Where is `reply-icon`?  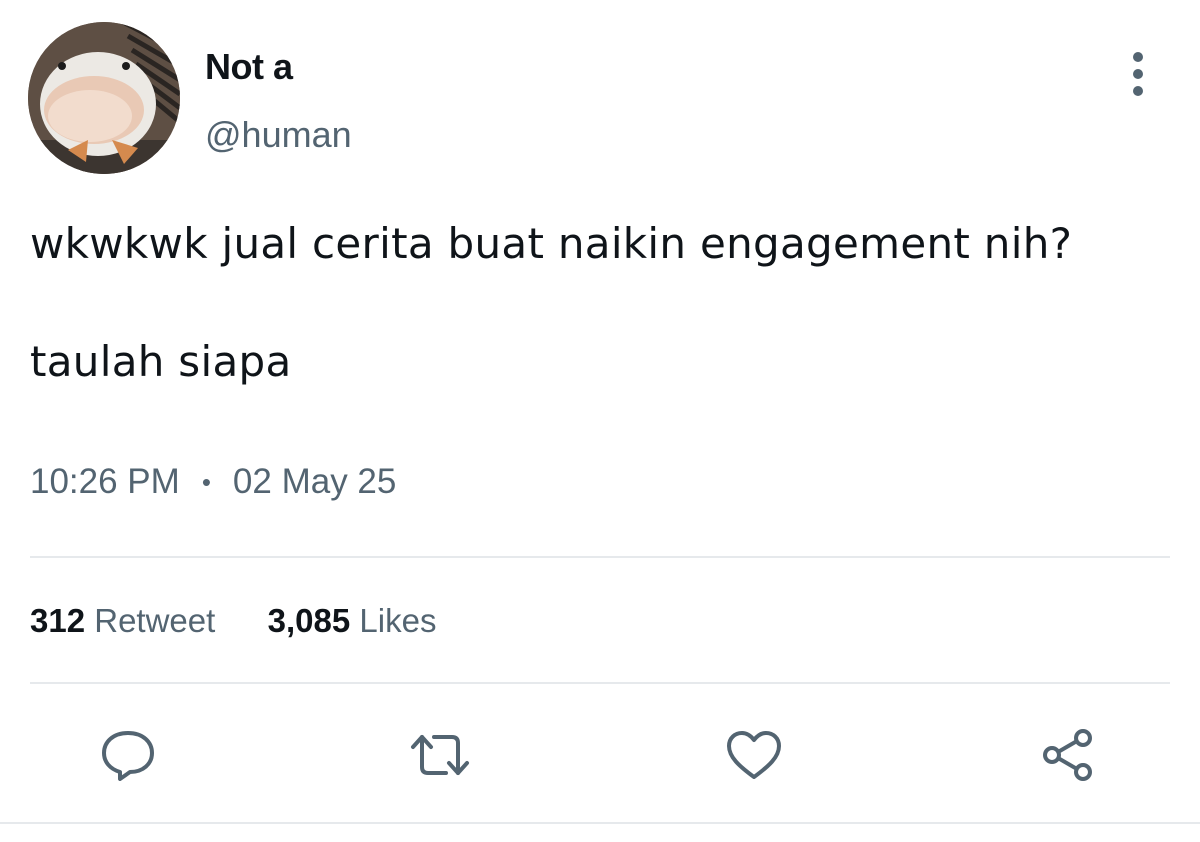
reply-icon is located at coordinates (128, 756).